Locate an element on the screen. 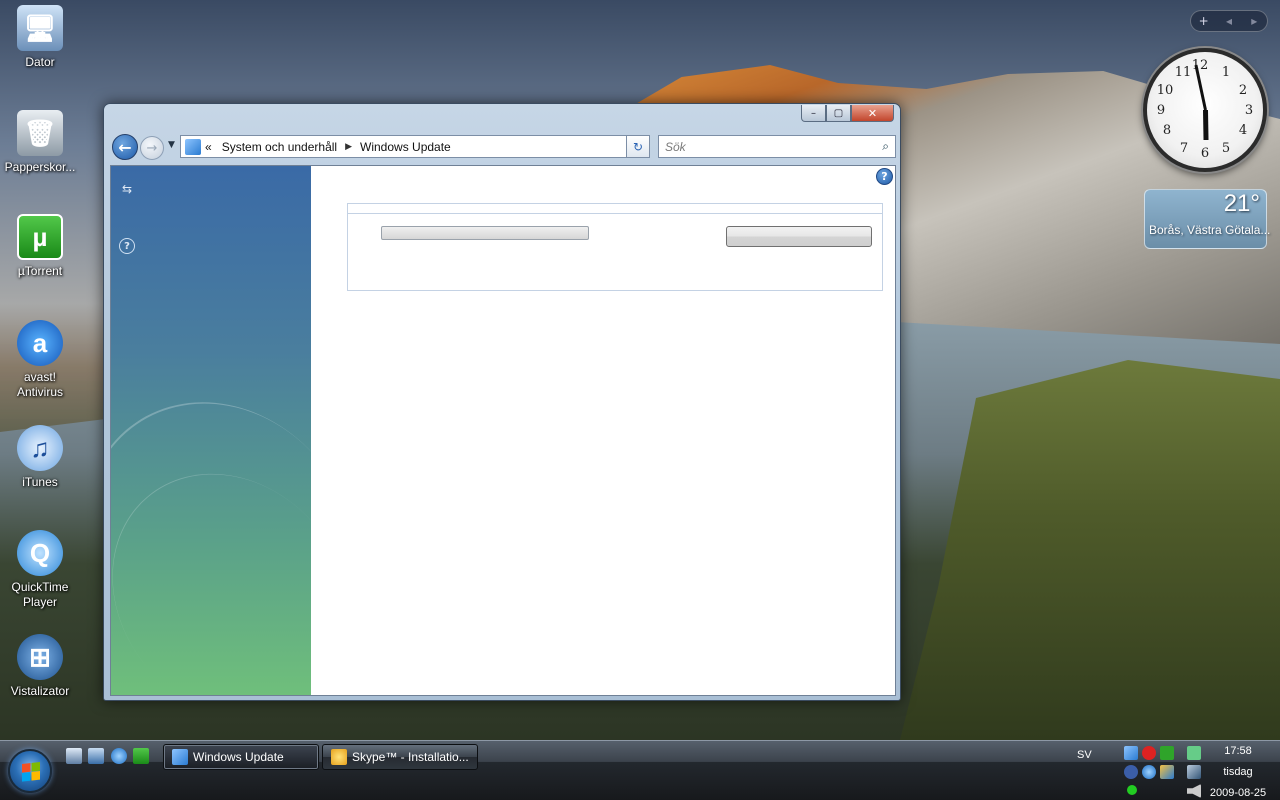 Image resolution: width=1280 pixels, height=800 pixels. clock-hour-hand is located at coordinates (1205, 125).